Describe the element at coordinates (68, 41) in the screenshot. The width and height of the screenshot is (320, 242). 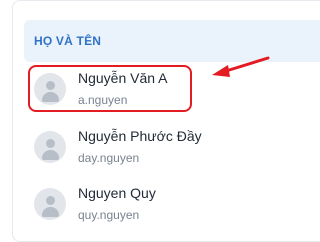
I see `column-header-label: HỌ VÀ TÊN` at that location.